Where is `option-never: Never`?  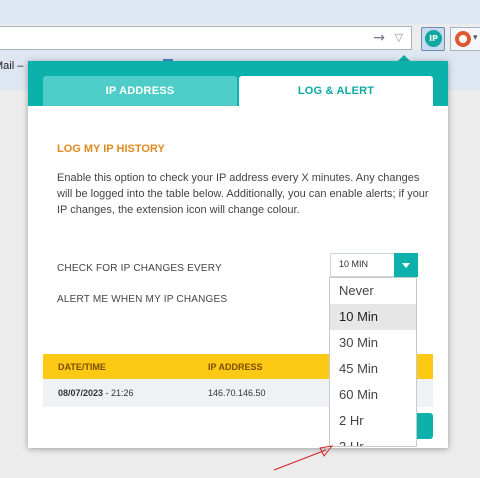
option-never: Never is located at coordinates (373, 291).